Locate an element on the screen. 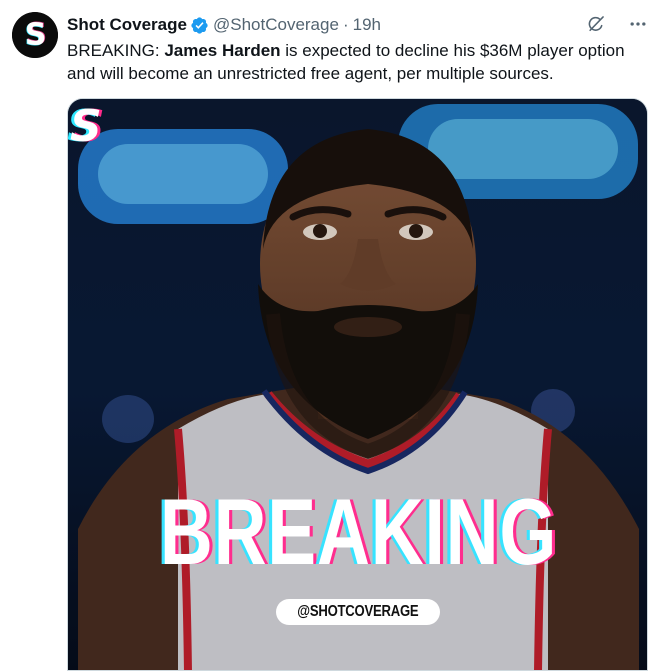 Image resolution: width=668 pixels, height=671 pixels. breaking-headline: BREAKING is located at coordinates (358, 531).